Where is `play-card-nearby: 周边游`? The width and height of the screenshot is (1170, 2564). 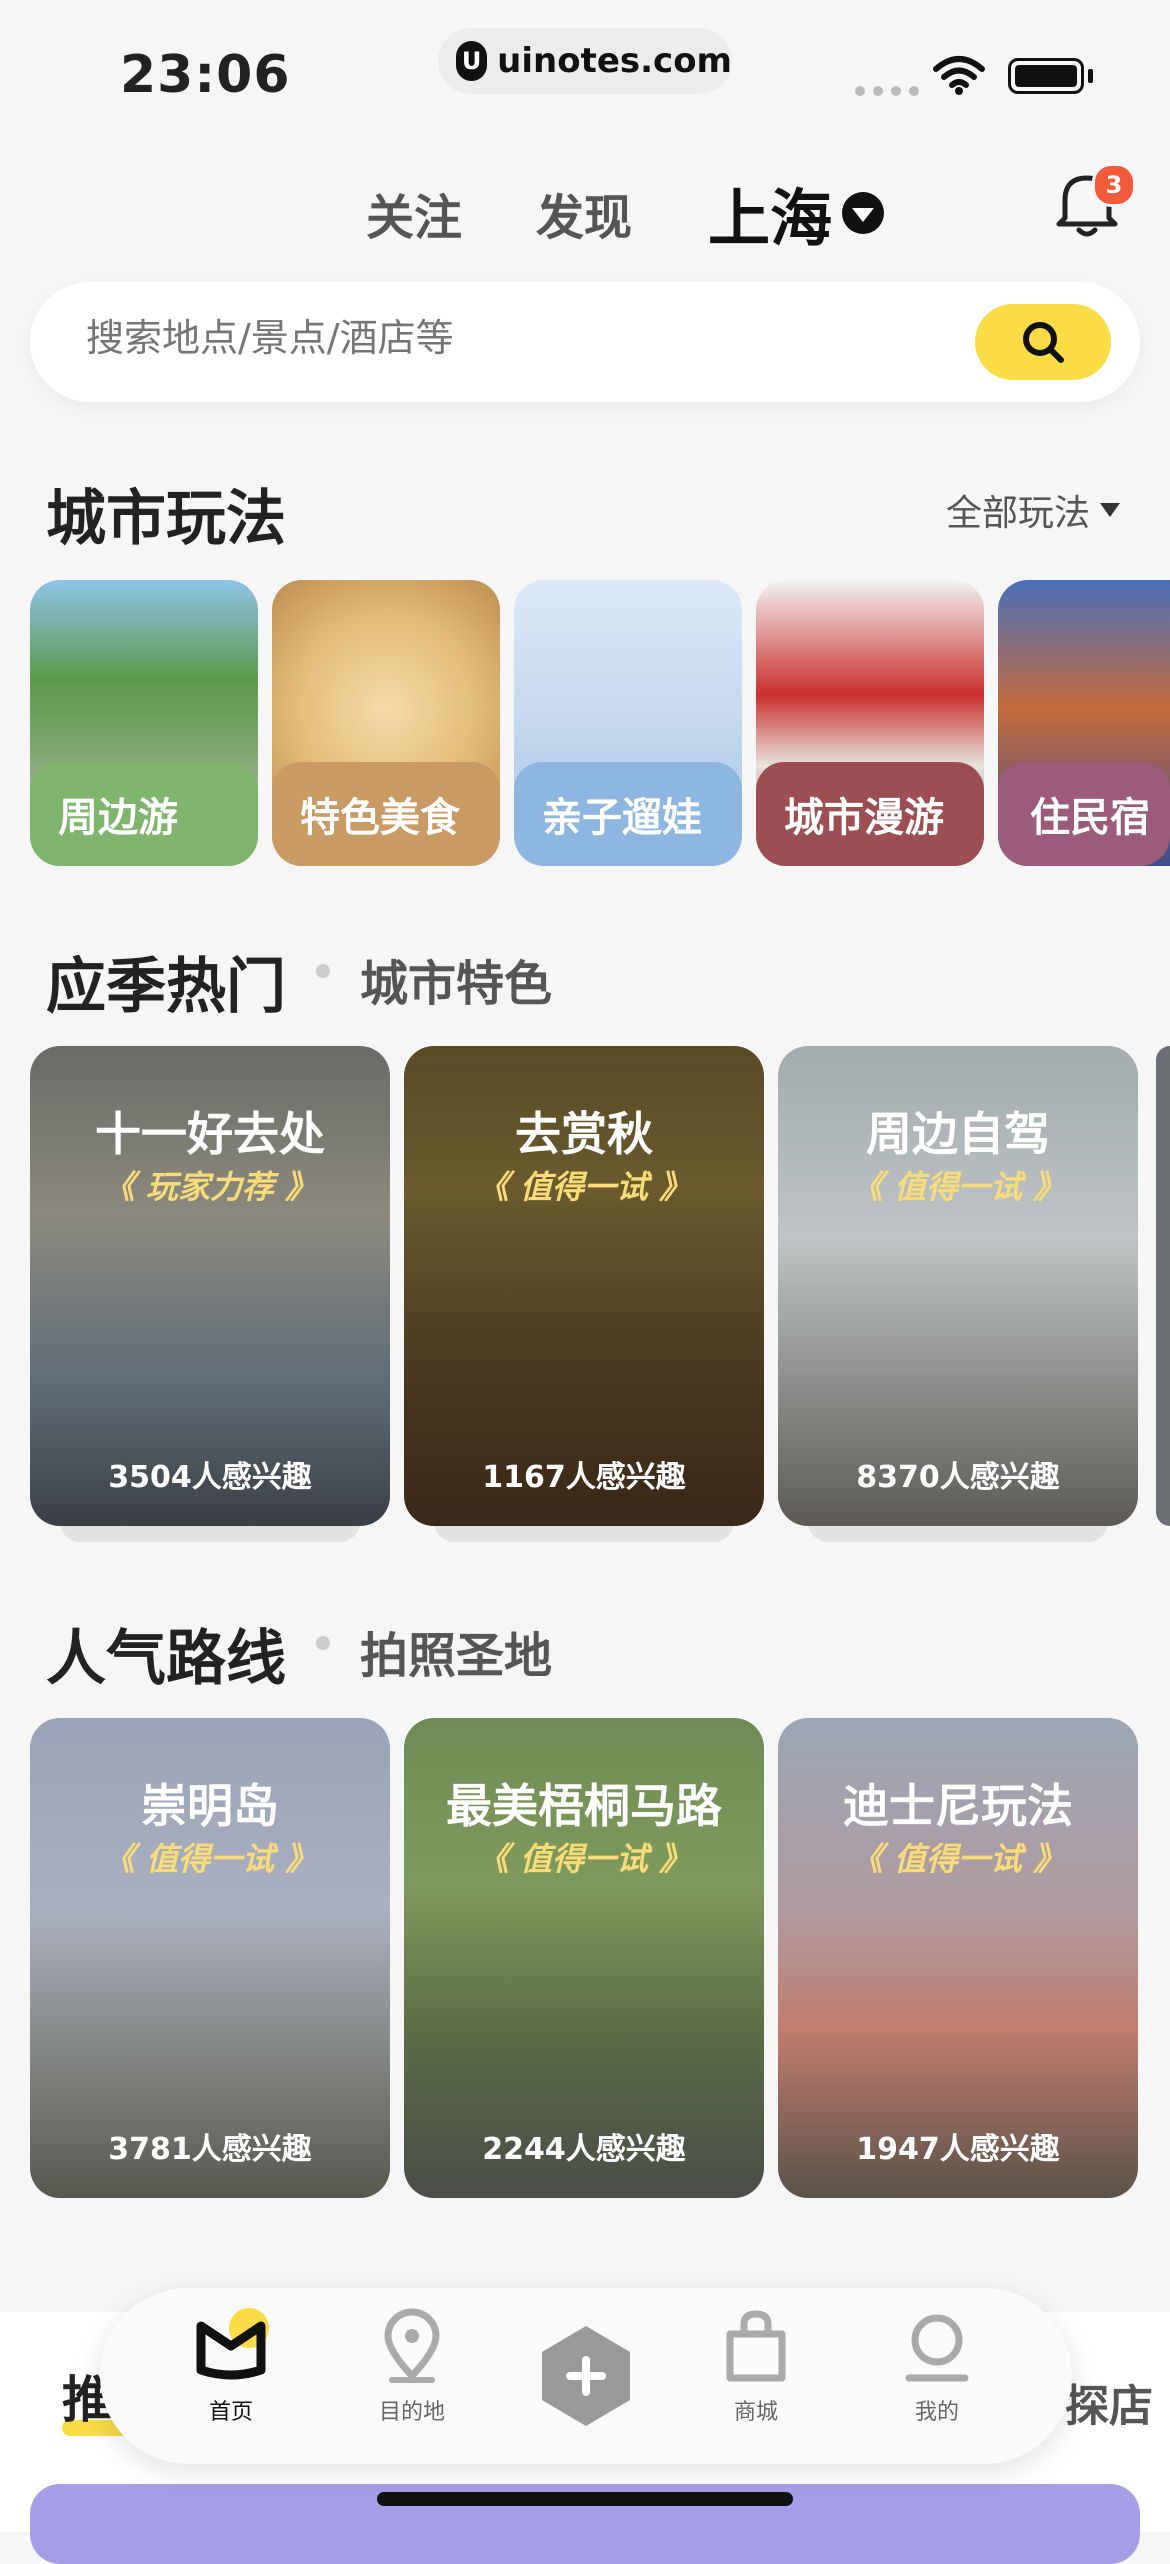 play-card-nearby: 周边游 is located at coordinates (144, 723).